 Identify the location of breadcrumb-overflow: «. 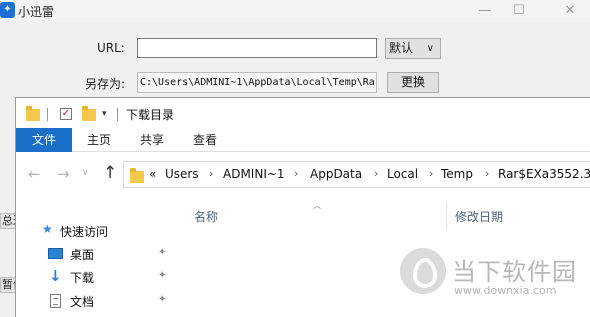
(152, 174).